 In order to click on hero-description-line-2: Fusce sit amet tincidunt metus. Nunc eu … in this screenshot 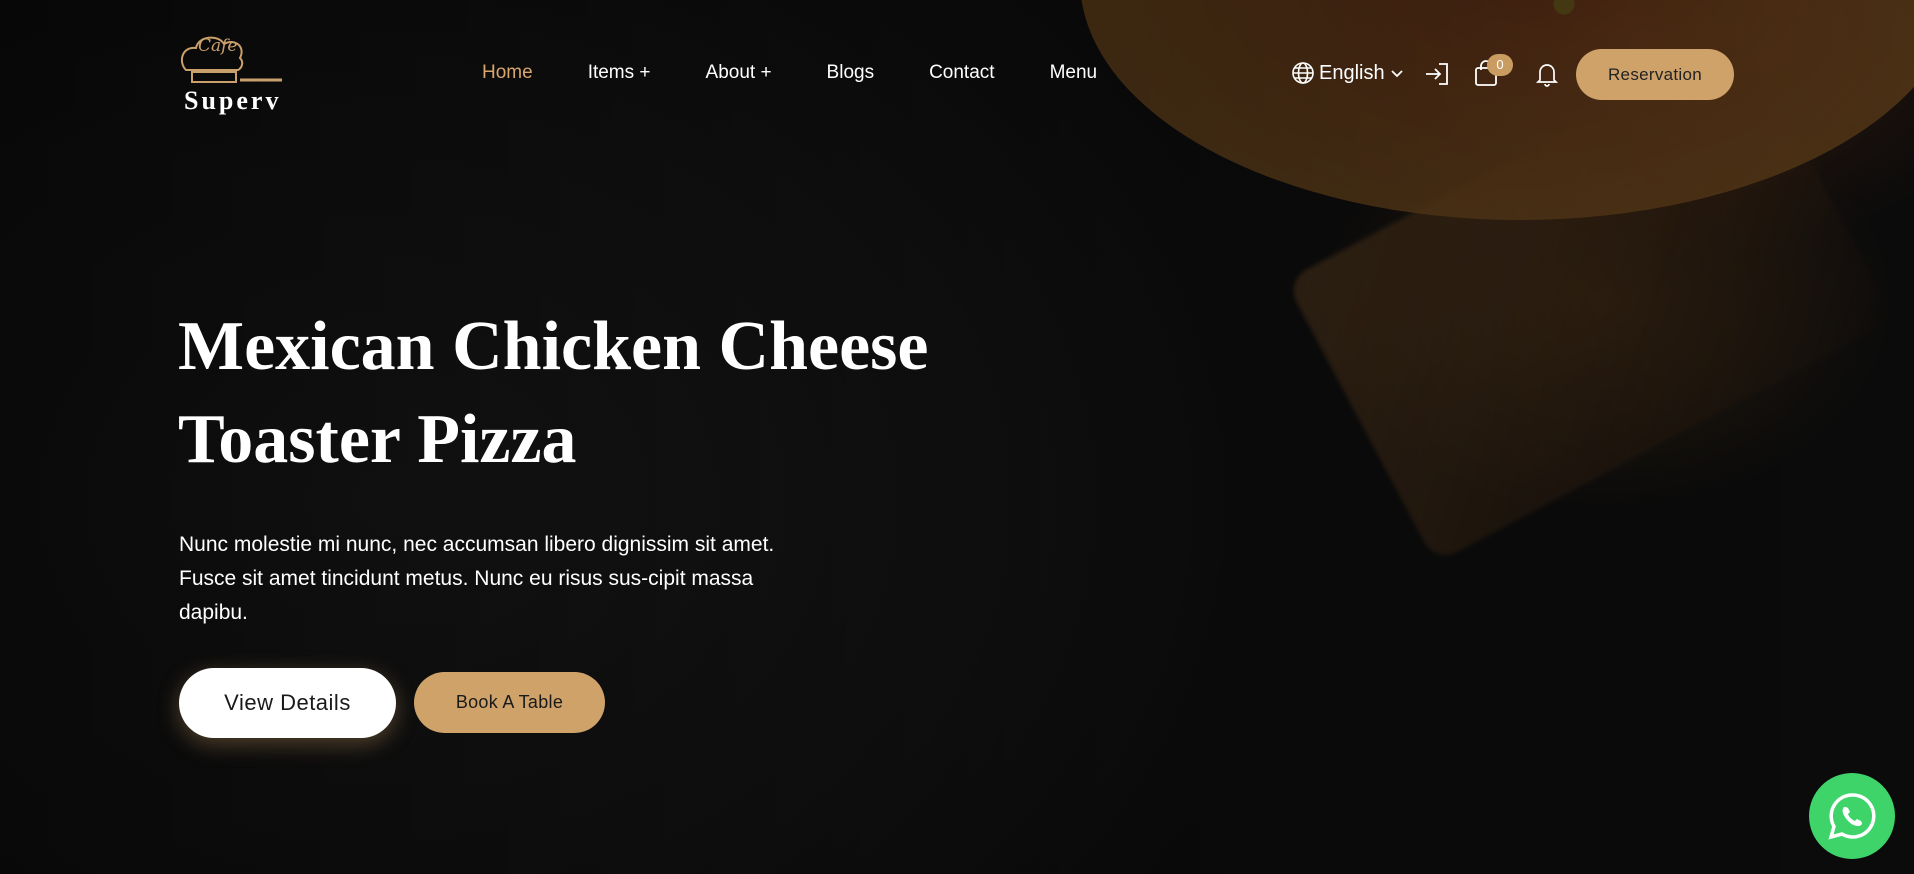, I will do `click(466, 578)`.